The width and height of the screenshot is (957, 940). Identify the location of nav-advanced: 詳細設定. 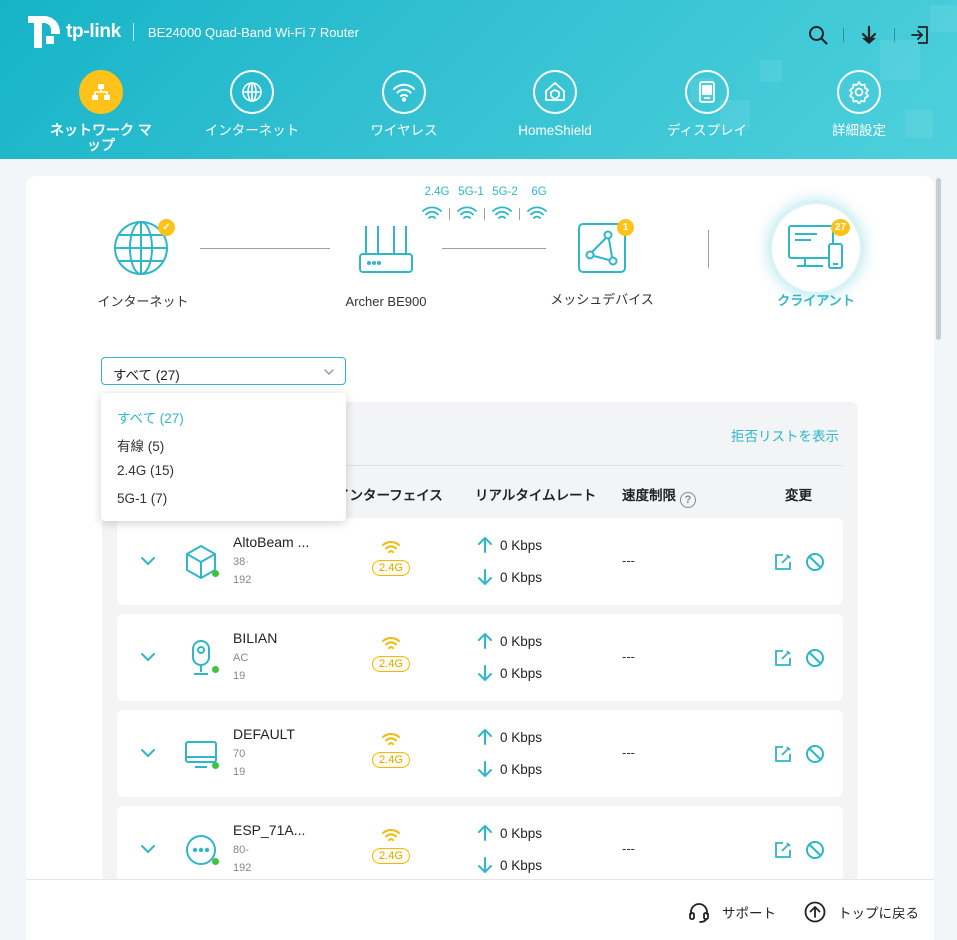
(859, 104).